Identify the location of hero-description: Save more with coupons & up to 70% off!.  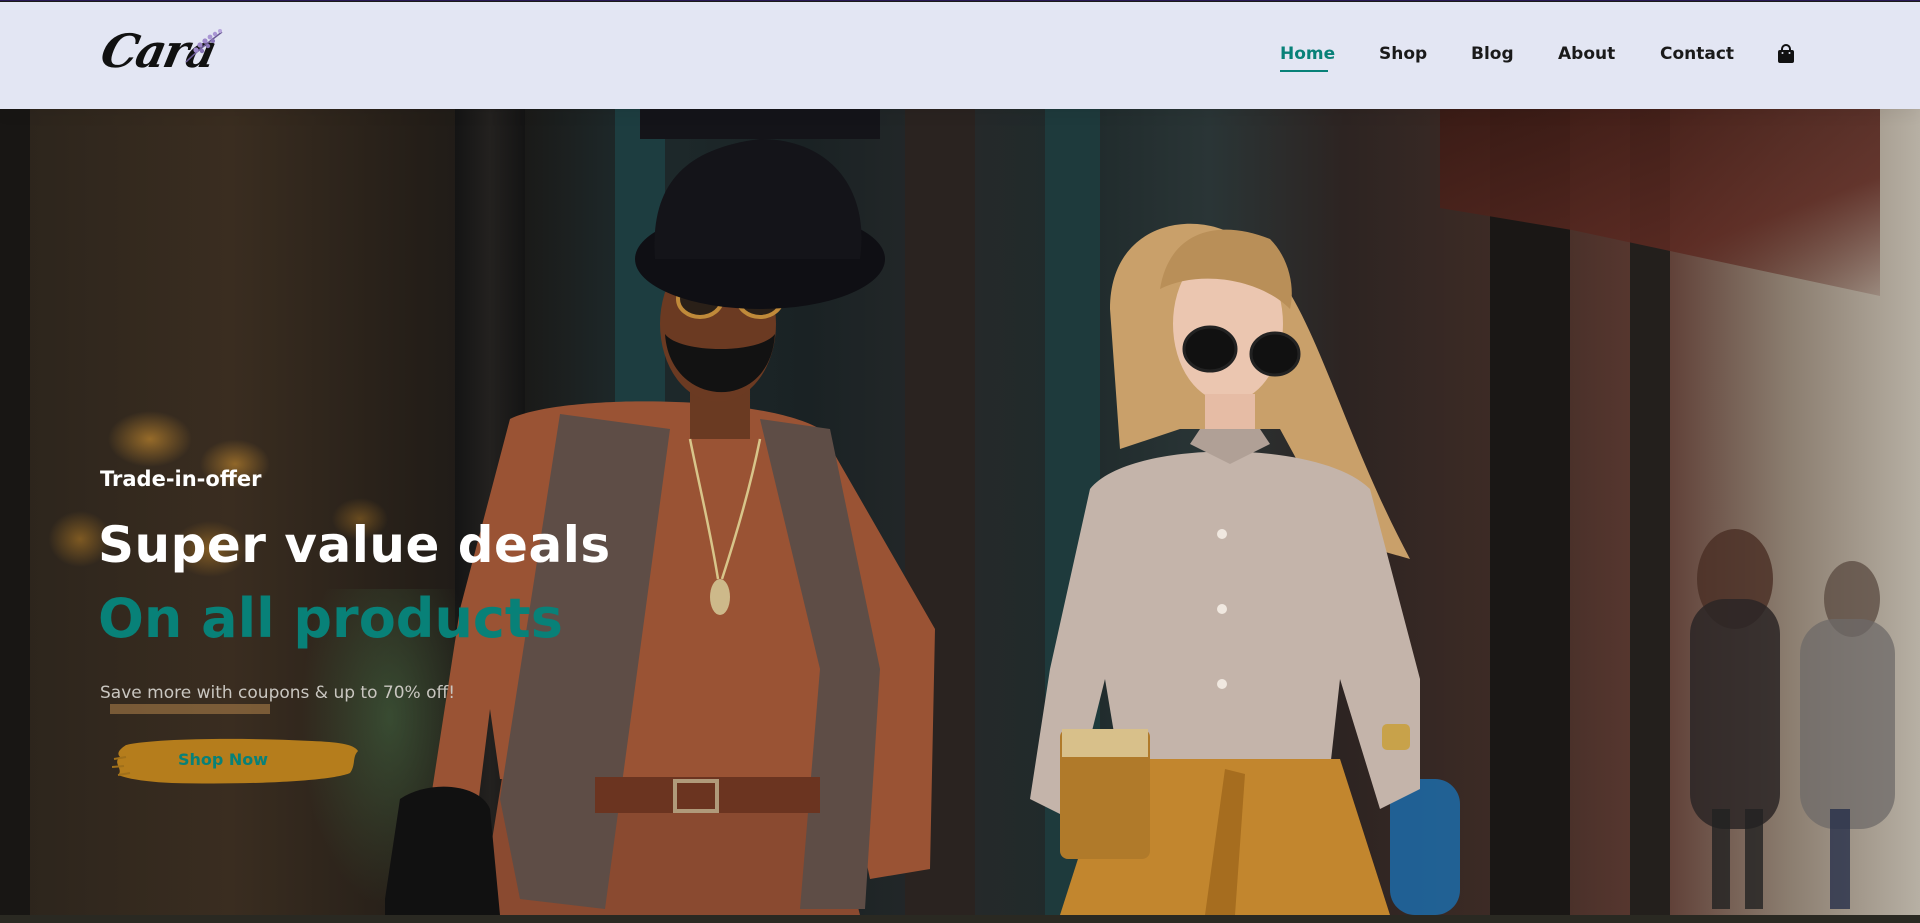
(278, 693).